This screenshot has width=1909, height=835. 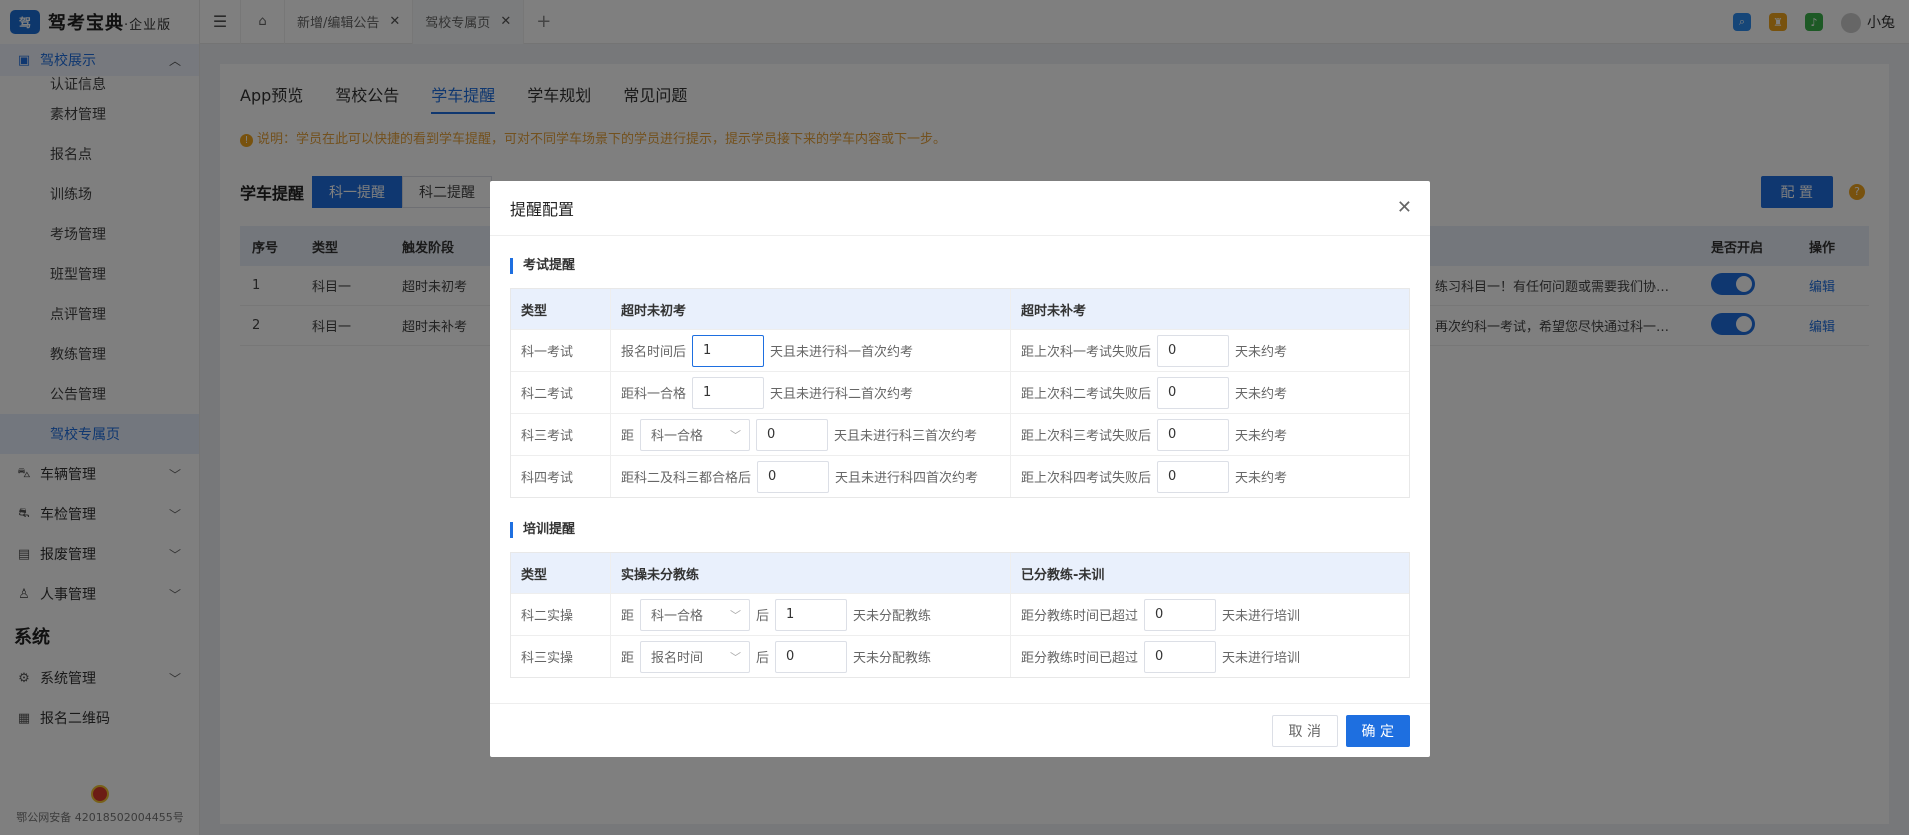 What do you see at coordinates (1193, 476) in the screenshot?
I see `k4-retake-days-input` at bounding box center [1193, 476].